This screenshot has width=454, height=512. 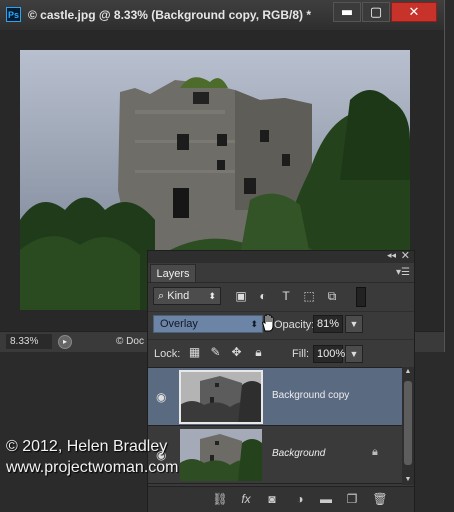 I want to click on maximize-button: ▢, so click(x=376, y=12).